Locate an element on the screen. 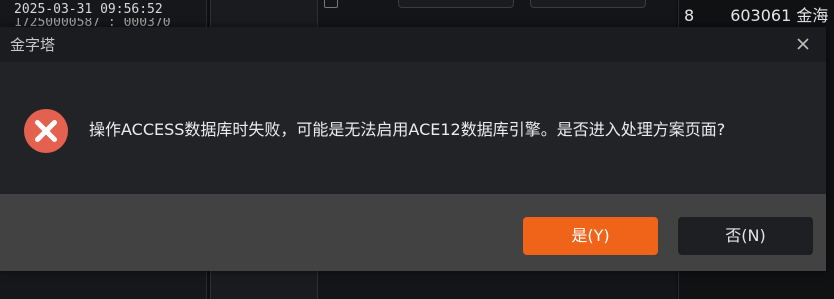  error-icon is located at coordinates (46, 131).